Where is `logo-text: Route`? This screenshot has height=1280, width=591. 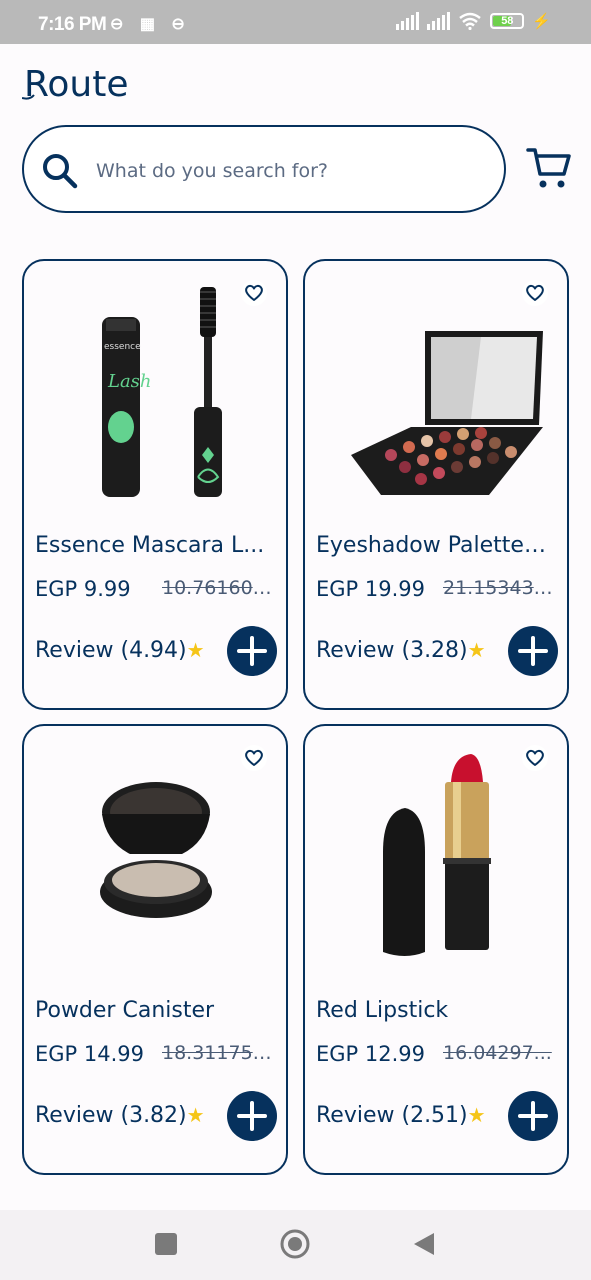 logo-text: Route is located at coordinates (76, 84).